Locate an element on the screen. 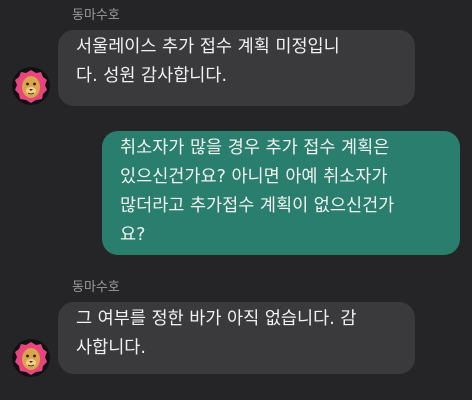  incoming-message-bubble: 서울레이스 추가 접수 계획 미정입니 다. 성원 감사합니다. is located at coordinates (236, 68).